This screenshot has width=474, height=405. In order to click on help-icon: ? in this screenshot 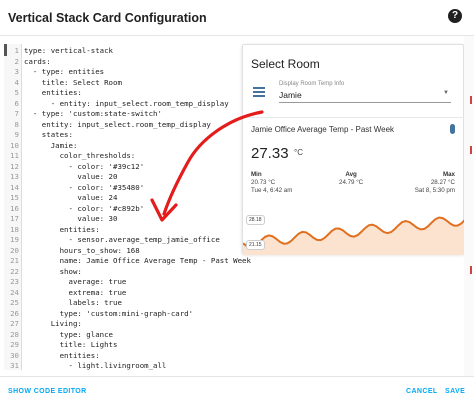, I will do `click(455, 16)`.